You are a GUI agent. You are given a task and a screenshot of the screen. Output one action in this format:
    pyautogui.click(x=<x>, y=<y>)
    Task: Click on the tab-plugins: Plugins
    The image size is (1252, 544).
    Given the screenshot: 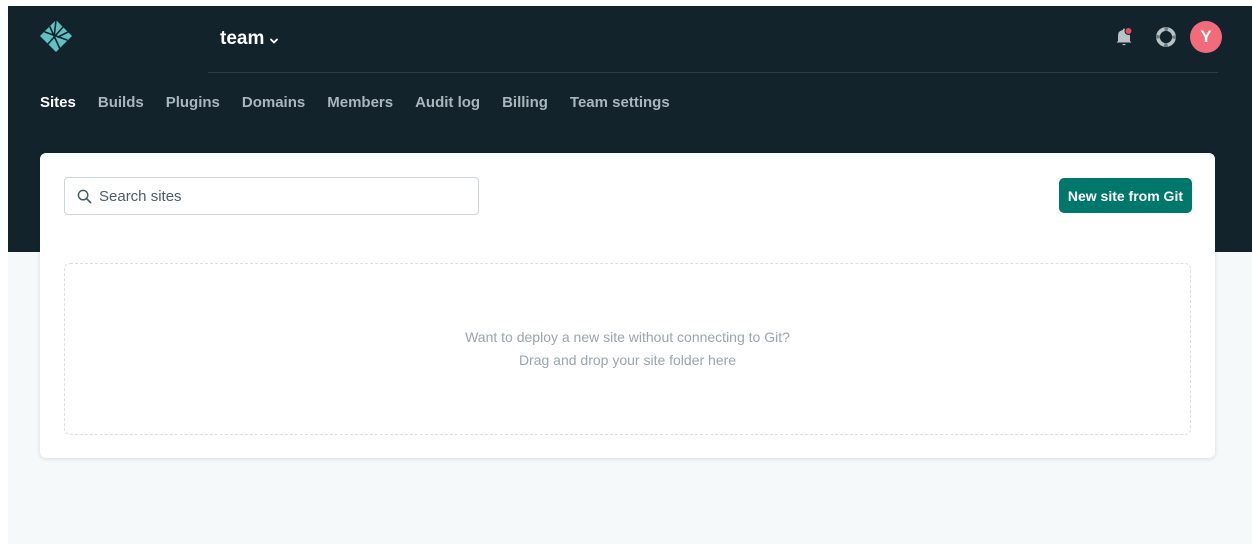 What is the action you would take?
    pyautogui.click(x=193, y=103)
    